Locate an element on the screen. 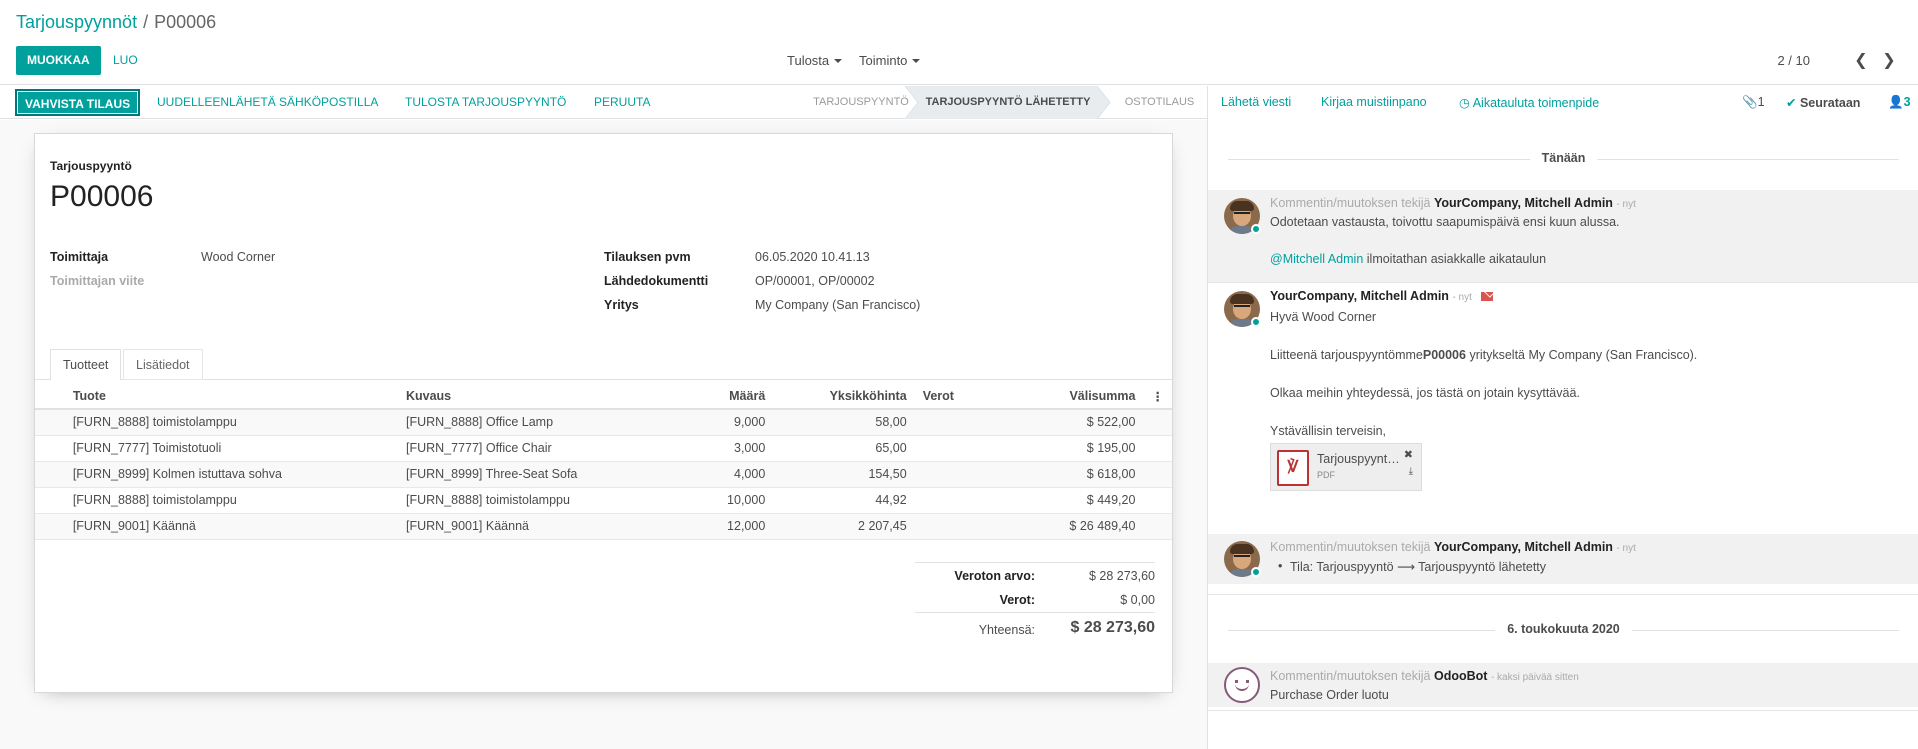 Image resolution: width=1918 pixels, height=749 pixels. chevron-left-icon: ❮ is located at coordinates (1861, 60).